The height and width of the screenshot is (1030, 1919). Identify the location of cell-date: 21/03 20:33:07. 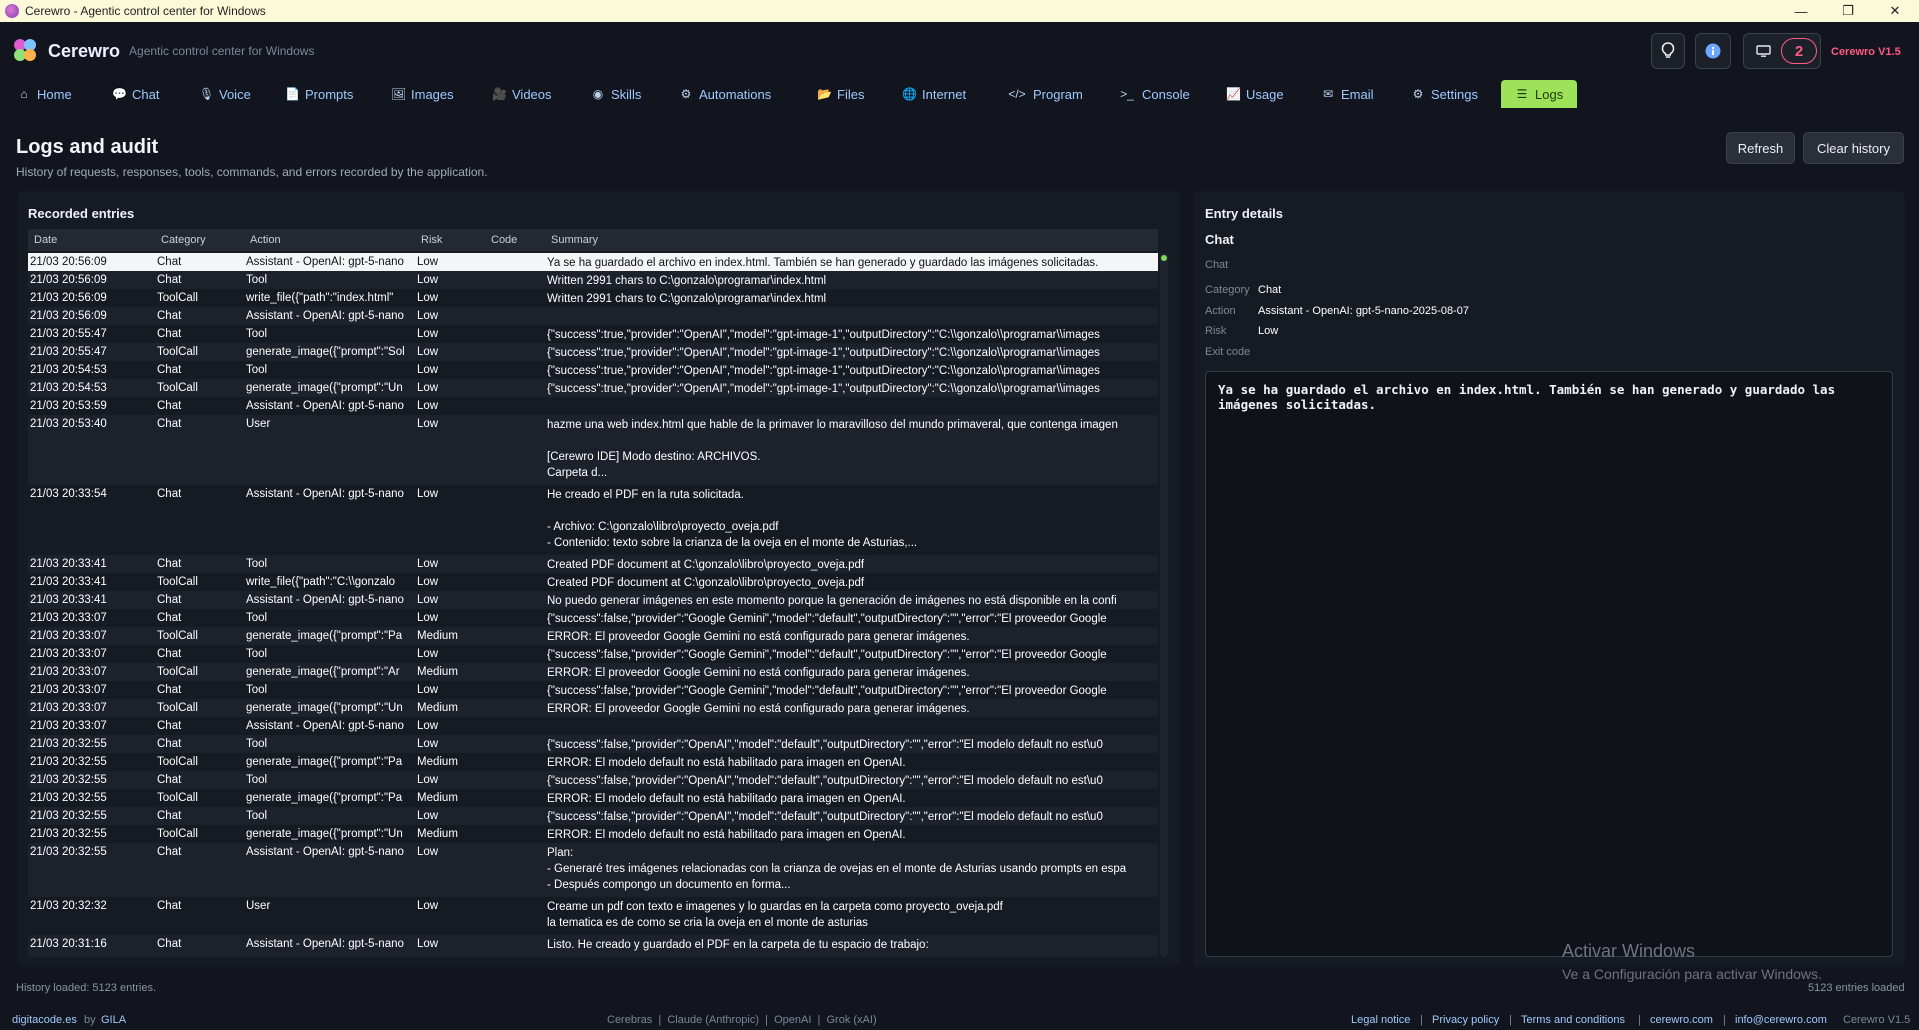
(92, 618).